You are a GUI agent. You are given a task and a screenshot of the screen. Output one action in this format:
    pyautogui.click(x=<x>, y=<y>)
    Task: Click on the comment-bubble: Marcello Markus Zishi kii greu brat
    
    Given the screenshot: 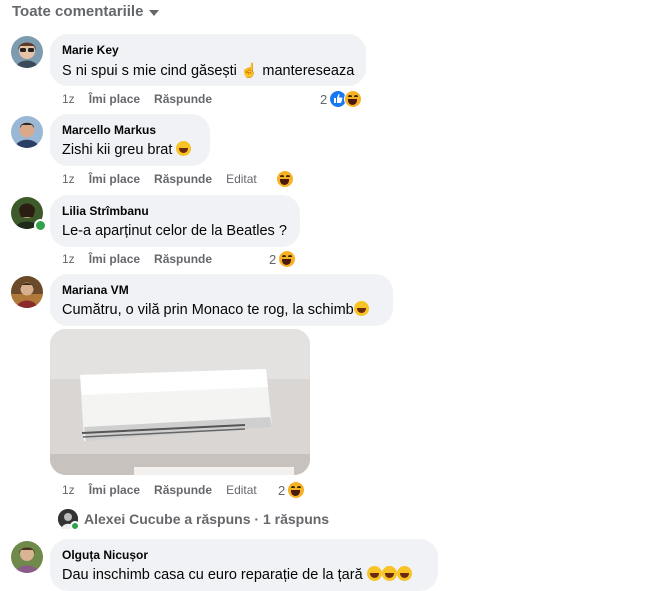 What is the action you would take?
    pyautogui.click(x=130, y=140)
    